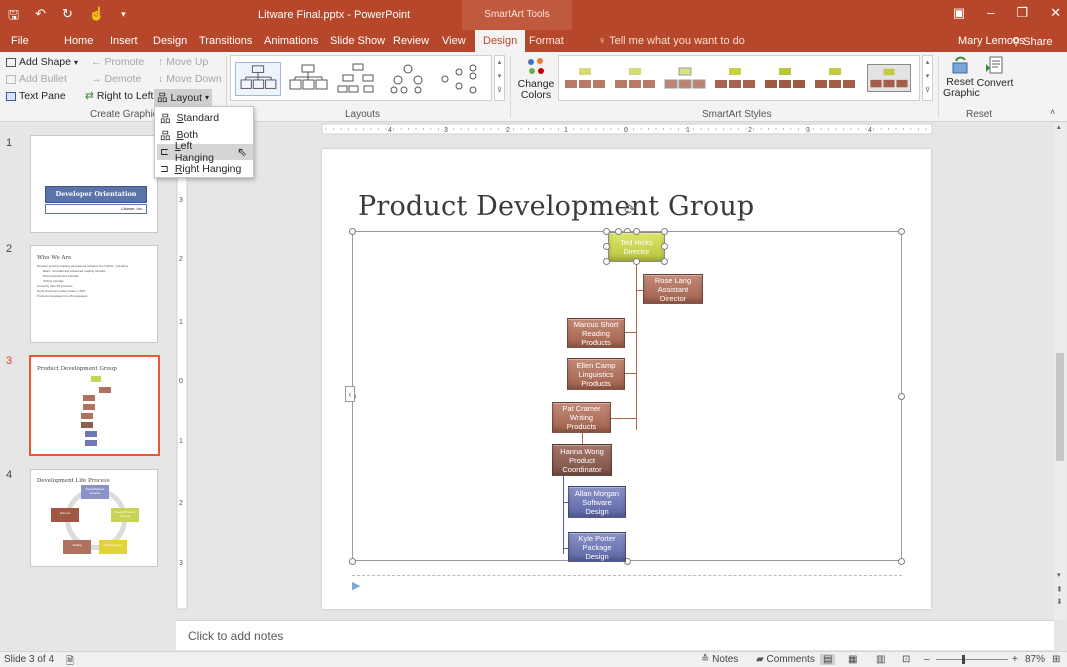 The height and width of the screenshot is (667, 1067). Describe the element at coordinates (671, 41) in the screenshot. I see `tell-me-box: ♀ Tell me what you want to do` at that location.